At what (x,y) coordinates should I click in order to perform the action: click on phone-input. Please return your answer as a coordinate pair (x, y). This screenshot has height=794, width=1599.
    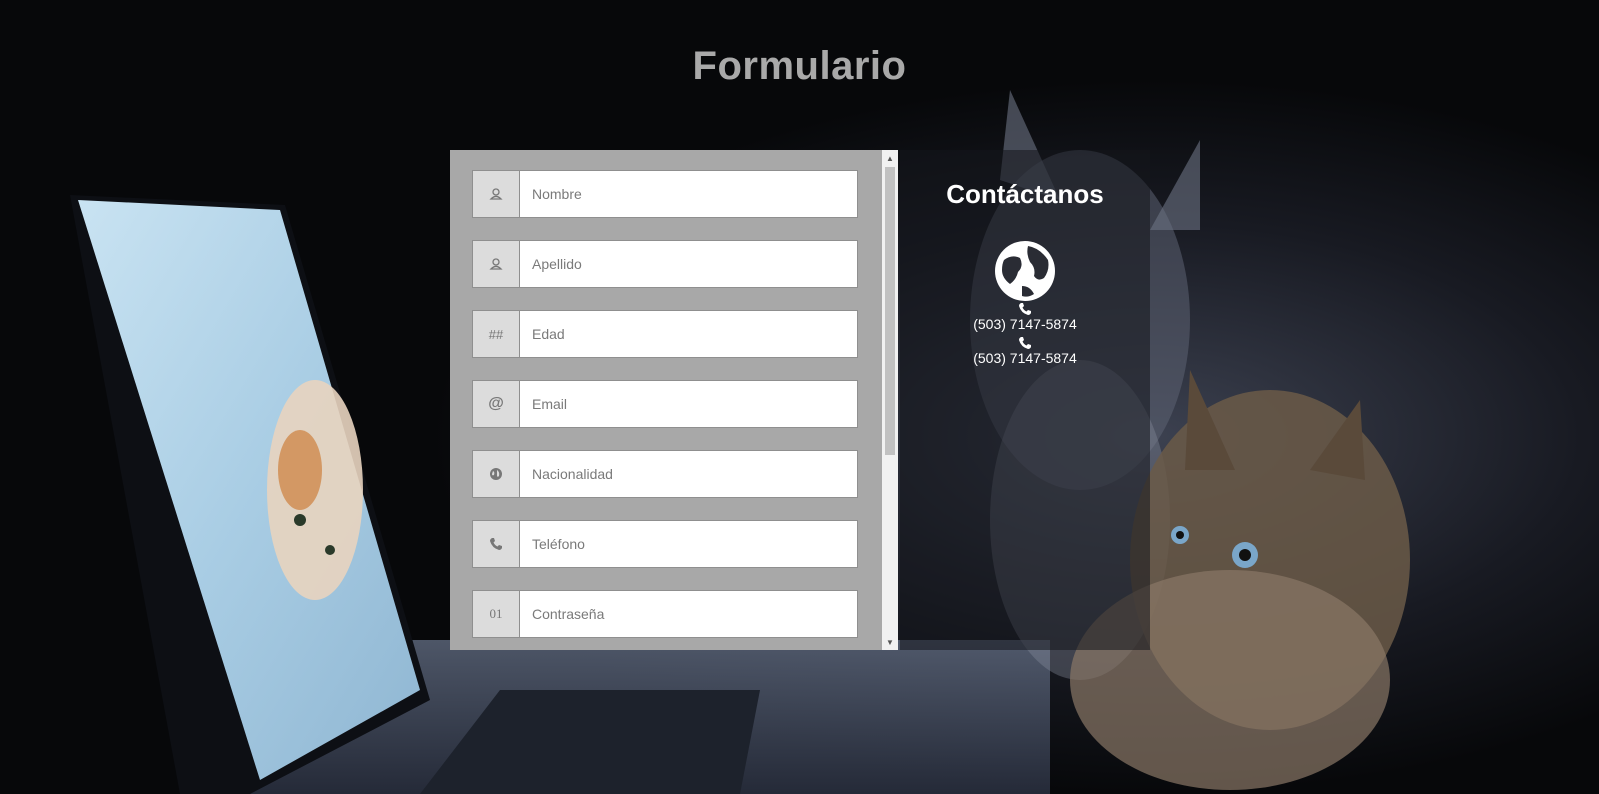
    Looking at the image, I should click on (689, 544).